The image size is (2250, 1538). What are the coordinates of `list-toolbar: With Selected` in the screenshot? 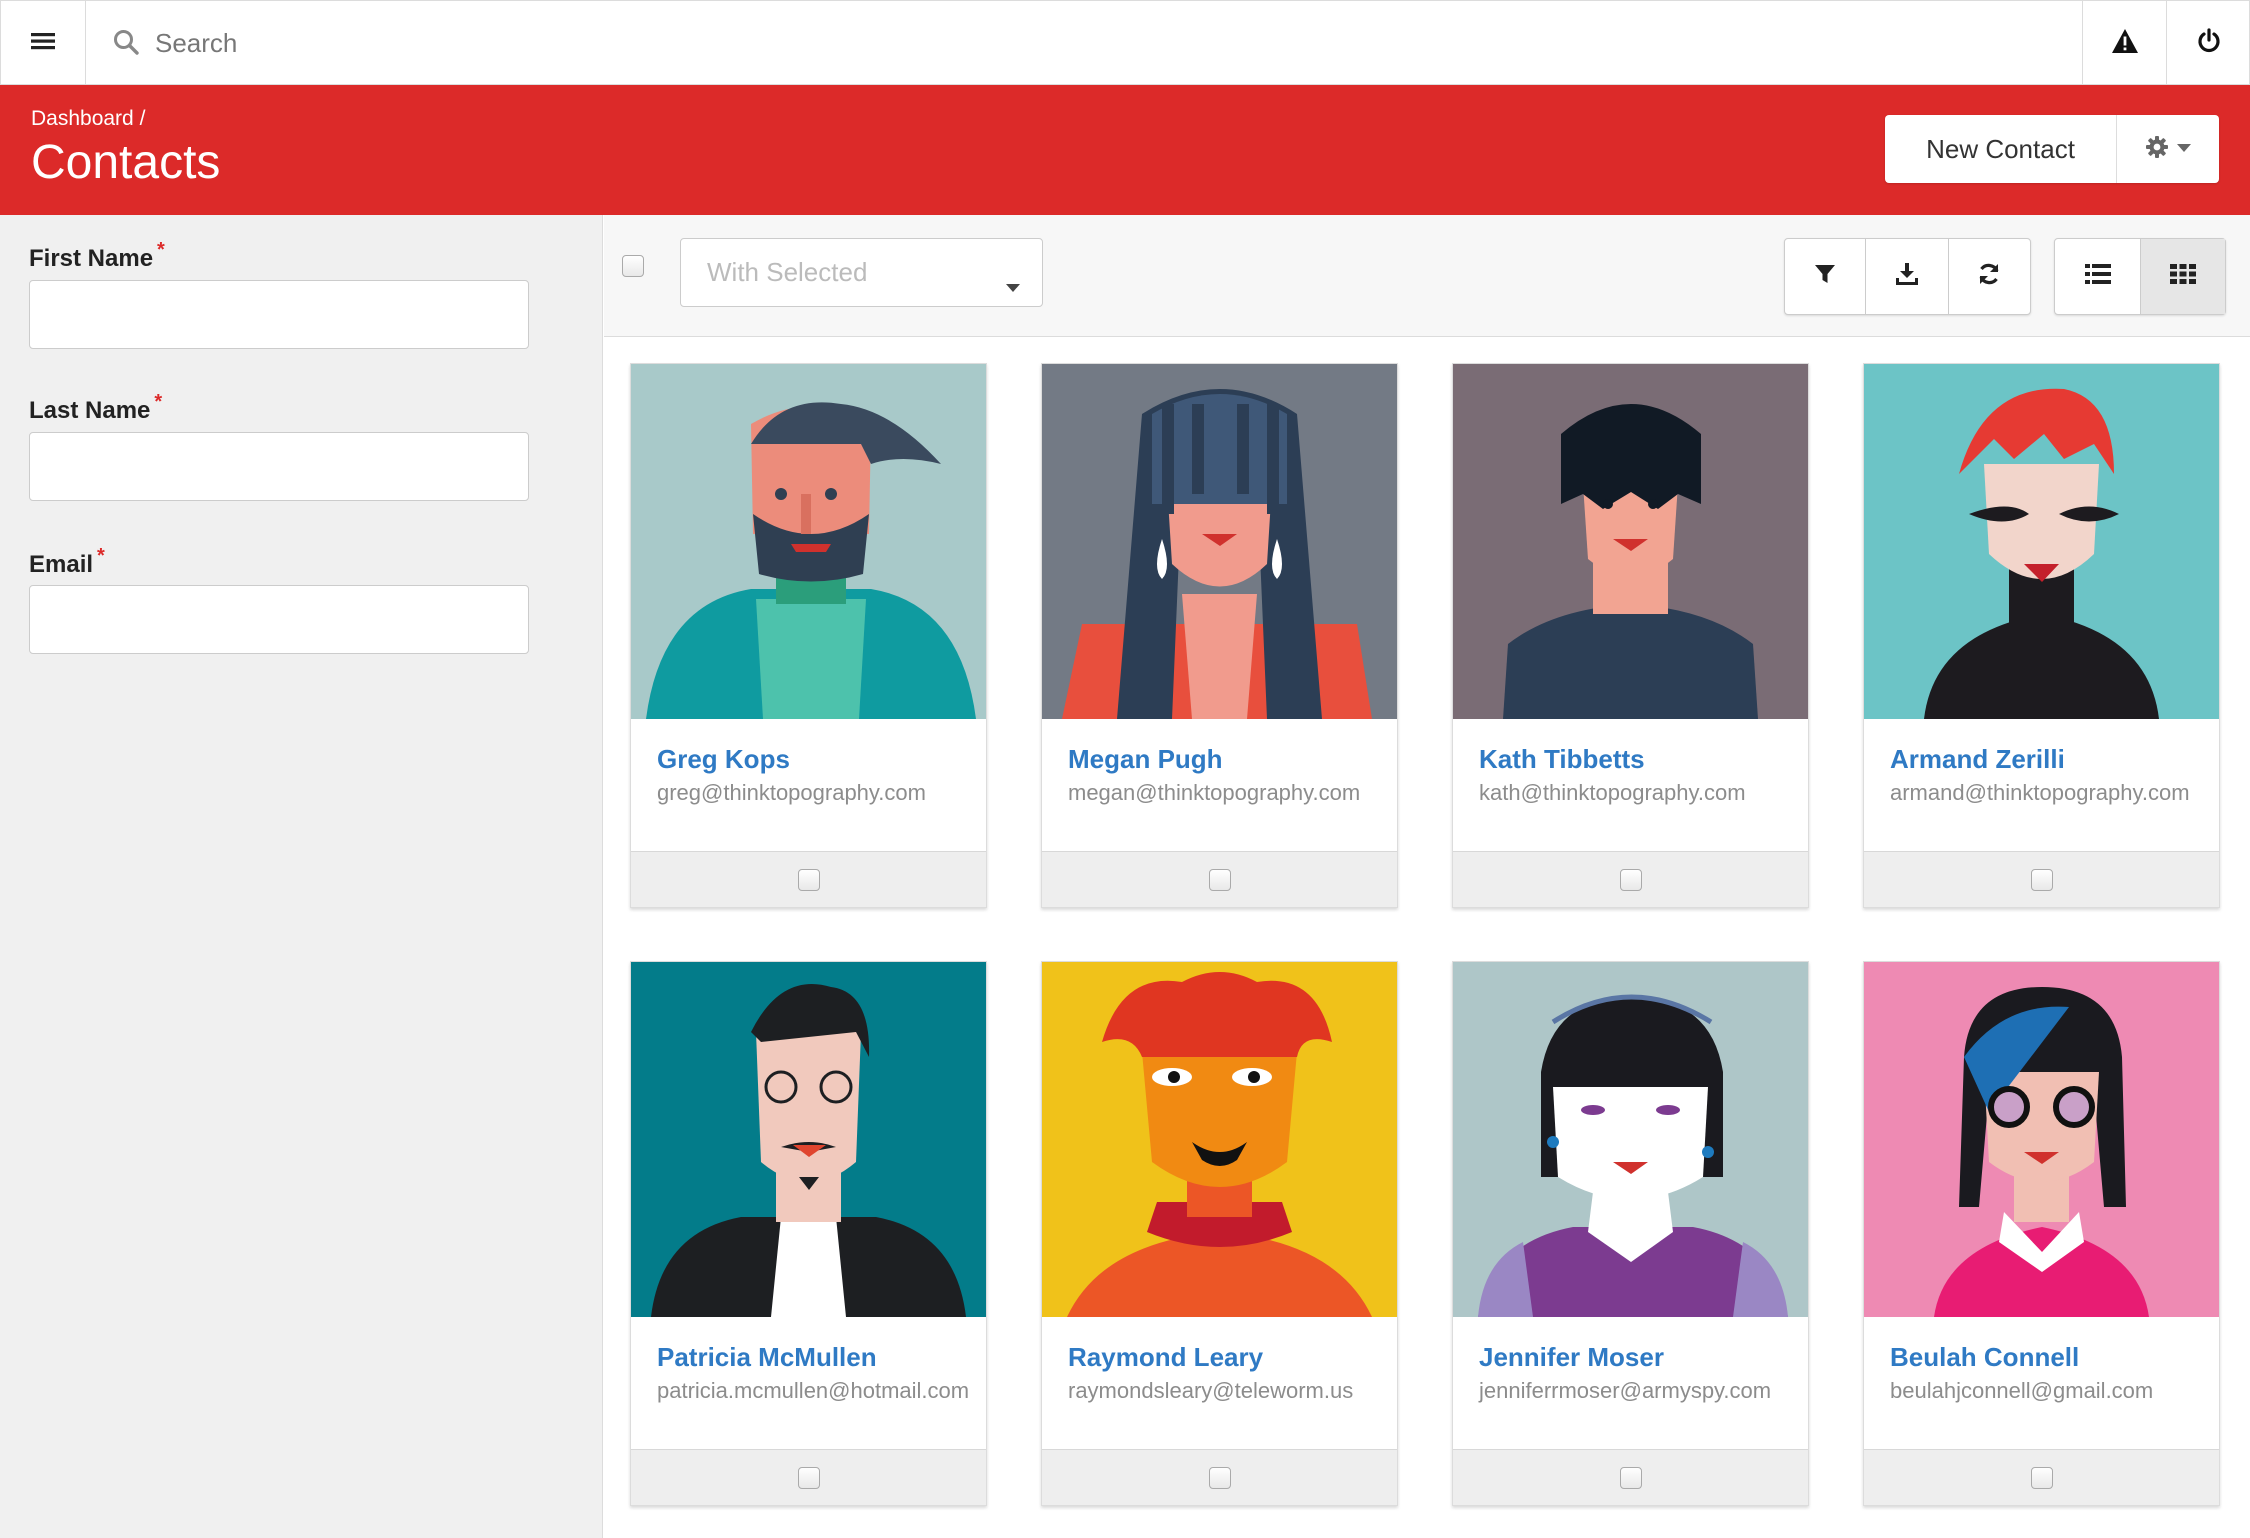 It's located at (1427, 276).